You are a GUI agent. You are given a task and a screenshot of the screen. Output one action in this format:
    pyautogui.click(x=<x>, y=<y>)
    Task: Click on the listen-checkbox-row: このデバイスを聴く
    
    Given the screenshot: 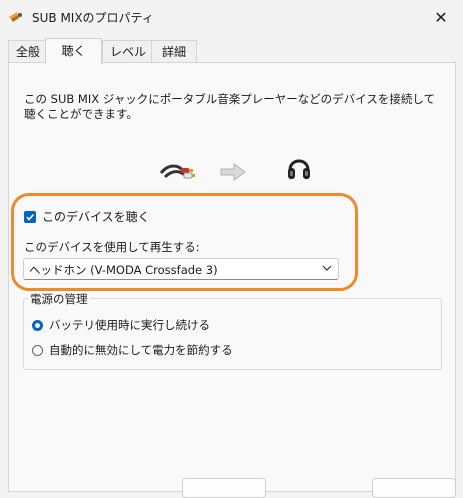 What is the action you would take?
    pyautogui.click(x=87, y=216)
    